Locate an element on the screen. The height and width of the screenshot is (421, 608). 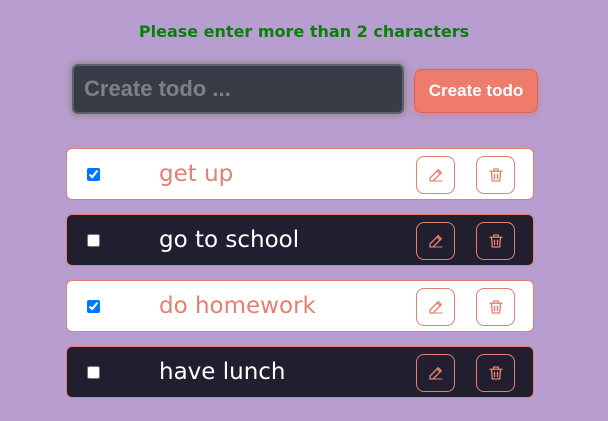
todo-item: have lunch is located at coordinates (300, 372).